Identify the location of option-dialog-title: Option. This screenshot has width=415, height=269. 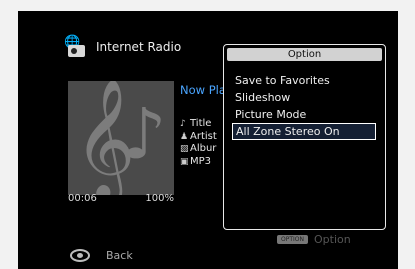
(304, 54).